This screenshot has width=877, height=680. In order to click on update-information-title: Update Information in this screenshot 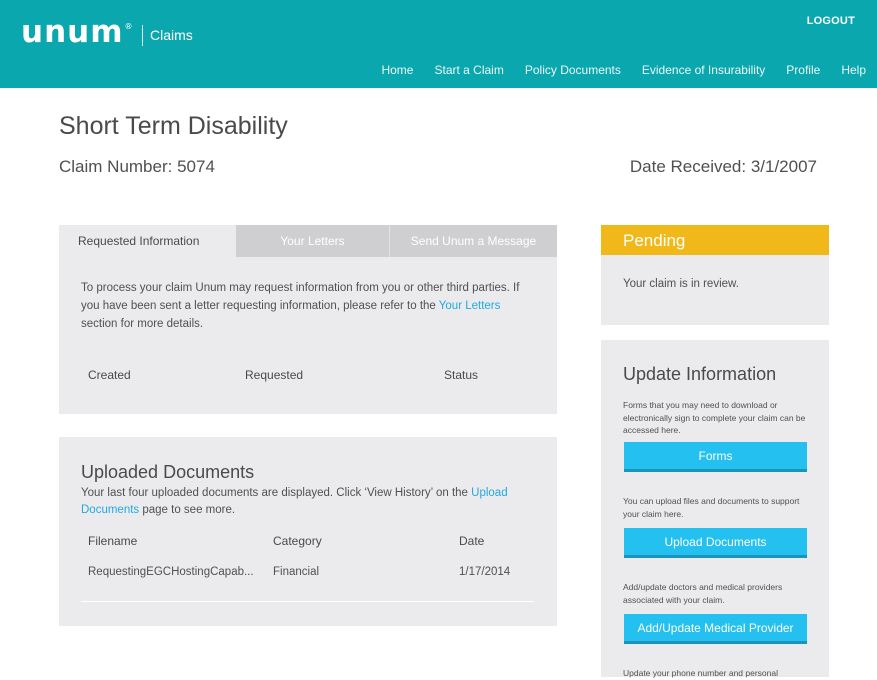, I will do `click(700, 374)`.